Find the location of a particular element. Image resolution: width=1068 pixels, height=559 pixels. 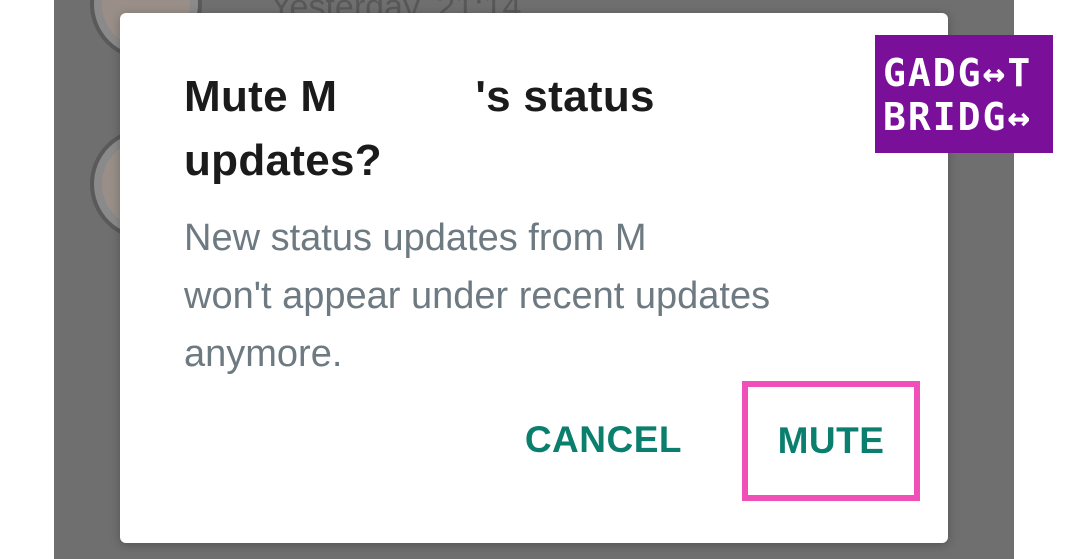

dialog-actions: CANCEL MUTE is located at coordinates (710, 446).